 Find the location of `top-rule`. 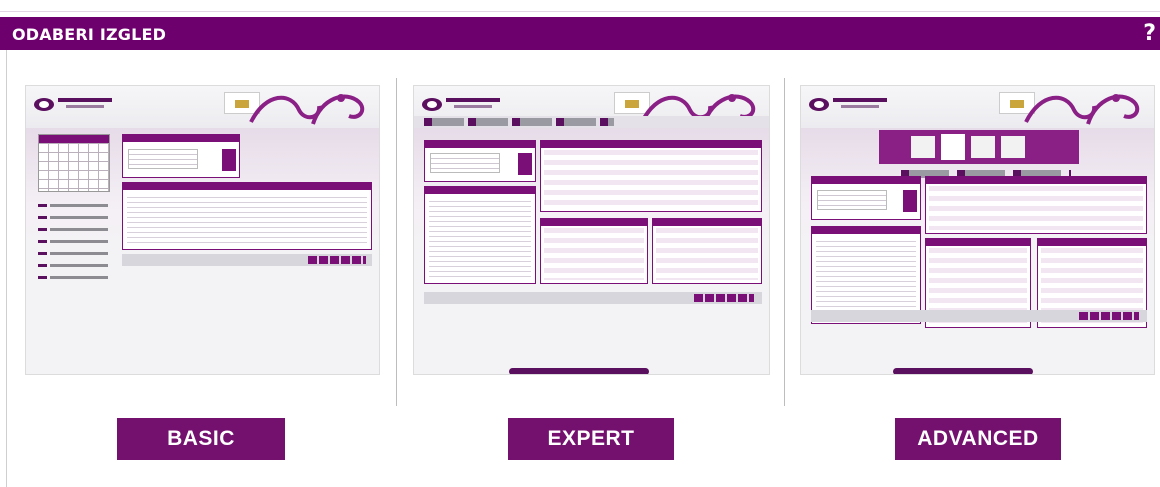

top-rule is located at coordinates (580, 11).